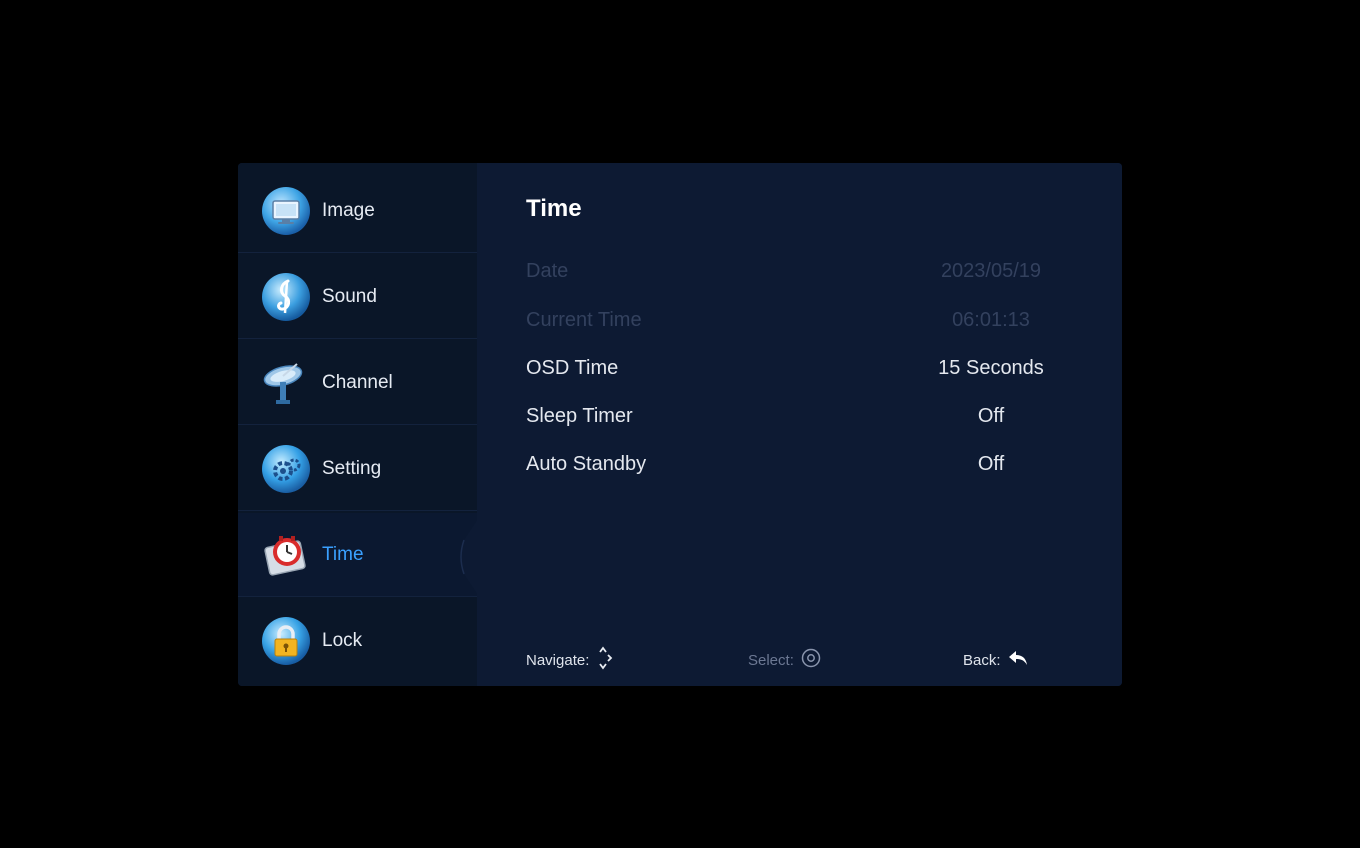  Describe the element at coordinates (554, 208) in the screenshot. I see `page-title: Time` at that location.